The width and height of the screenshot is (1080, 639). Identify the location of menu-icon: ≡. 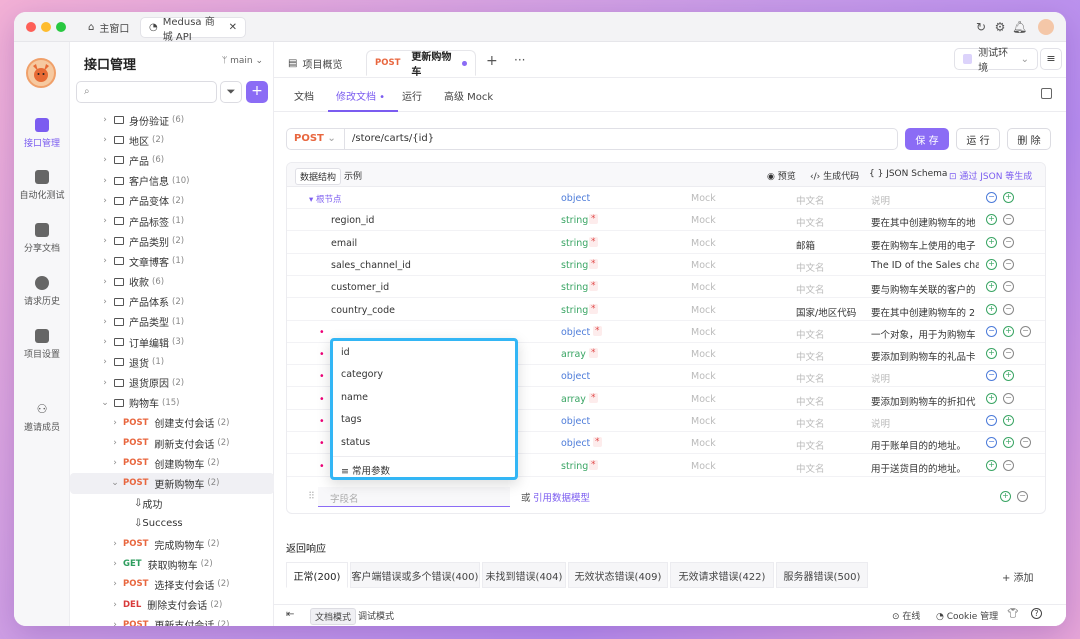
(1051, 59).